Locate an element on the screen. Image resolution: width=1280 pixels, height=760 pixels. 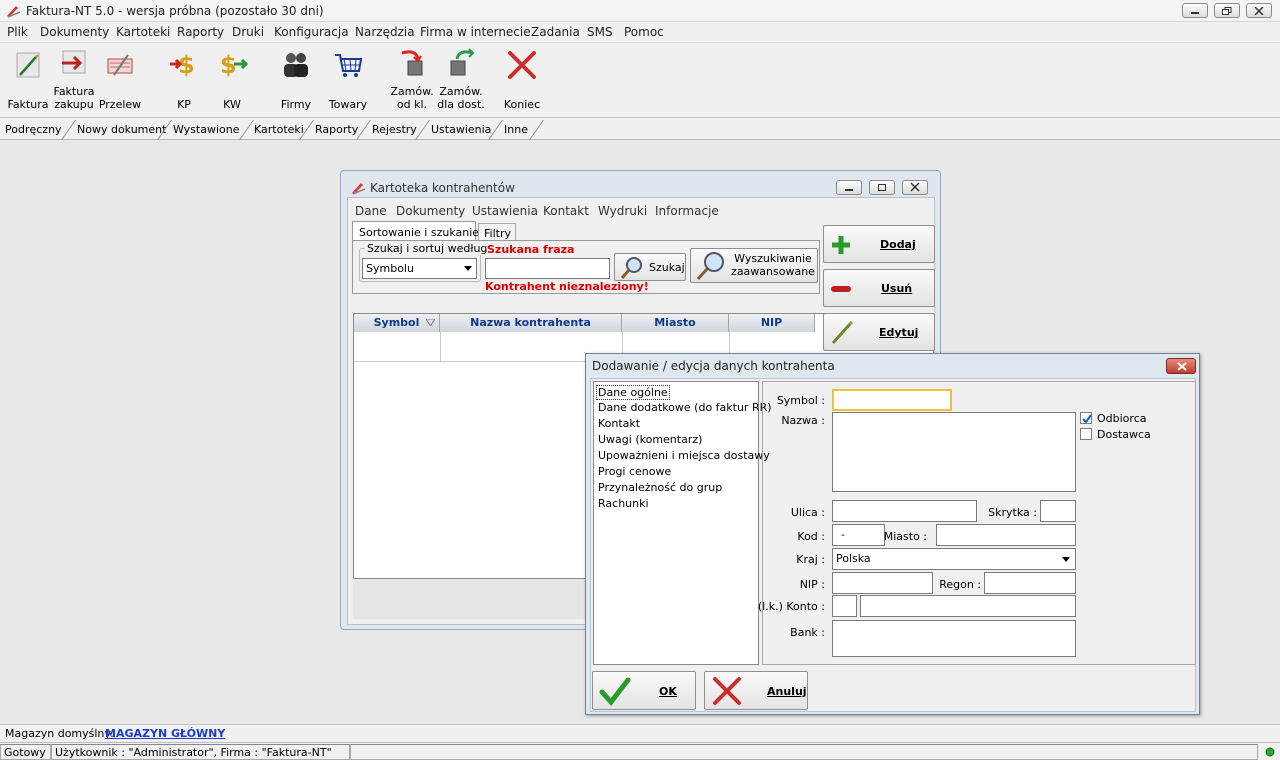
kmenu-kontakt: Kontakt is located at coordinates (566, 211).